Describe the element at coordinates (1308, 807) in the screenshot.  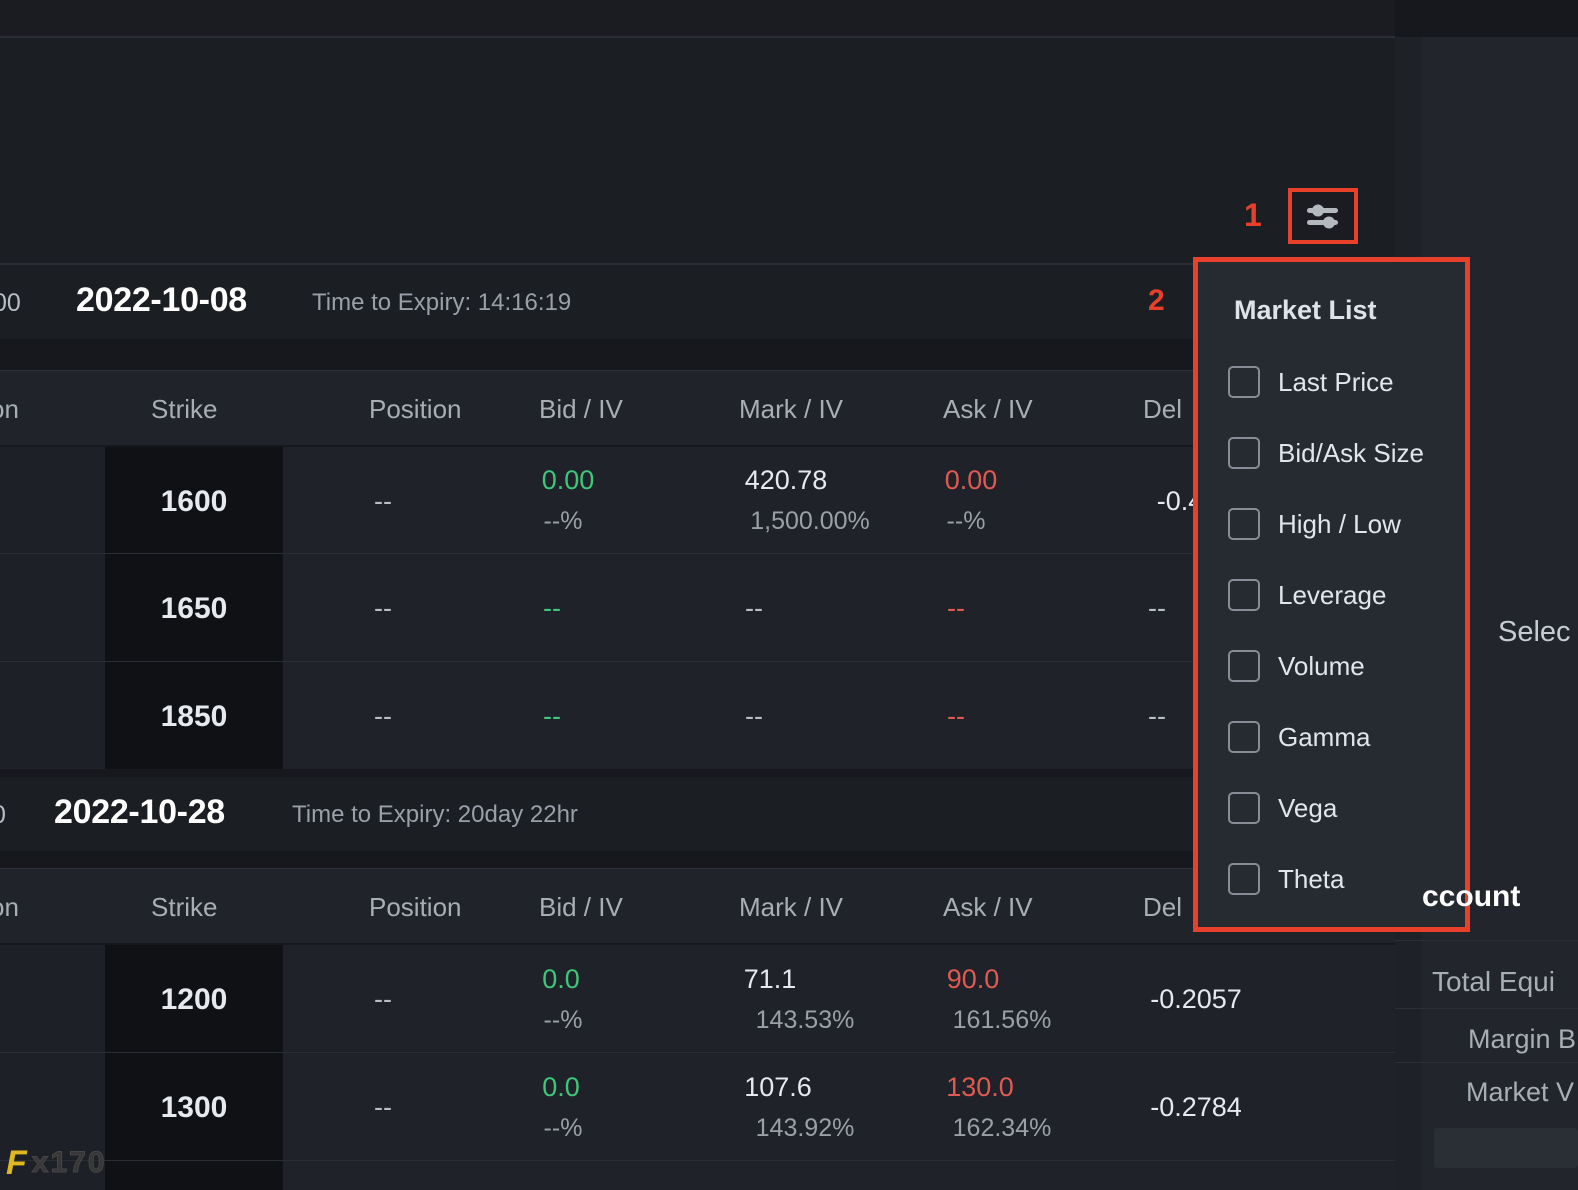
I see `market-list-item-label: Vega` at that location.